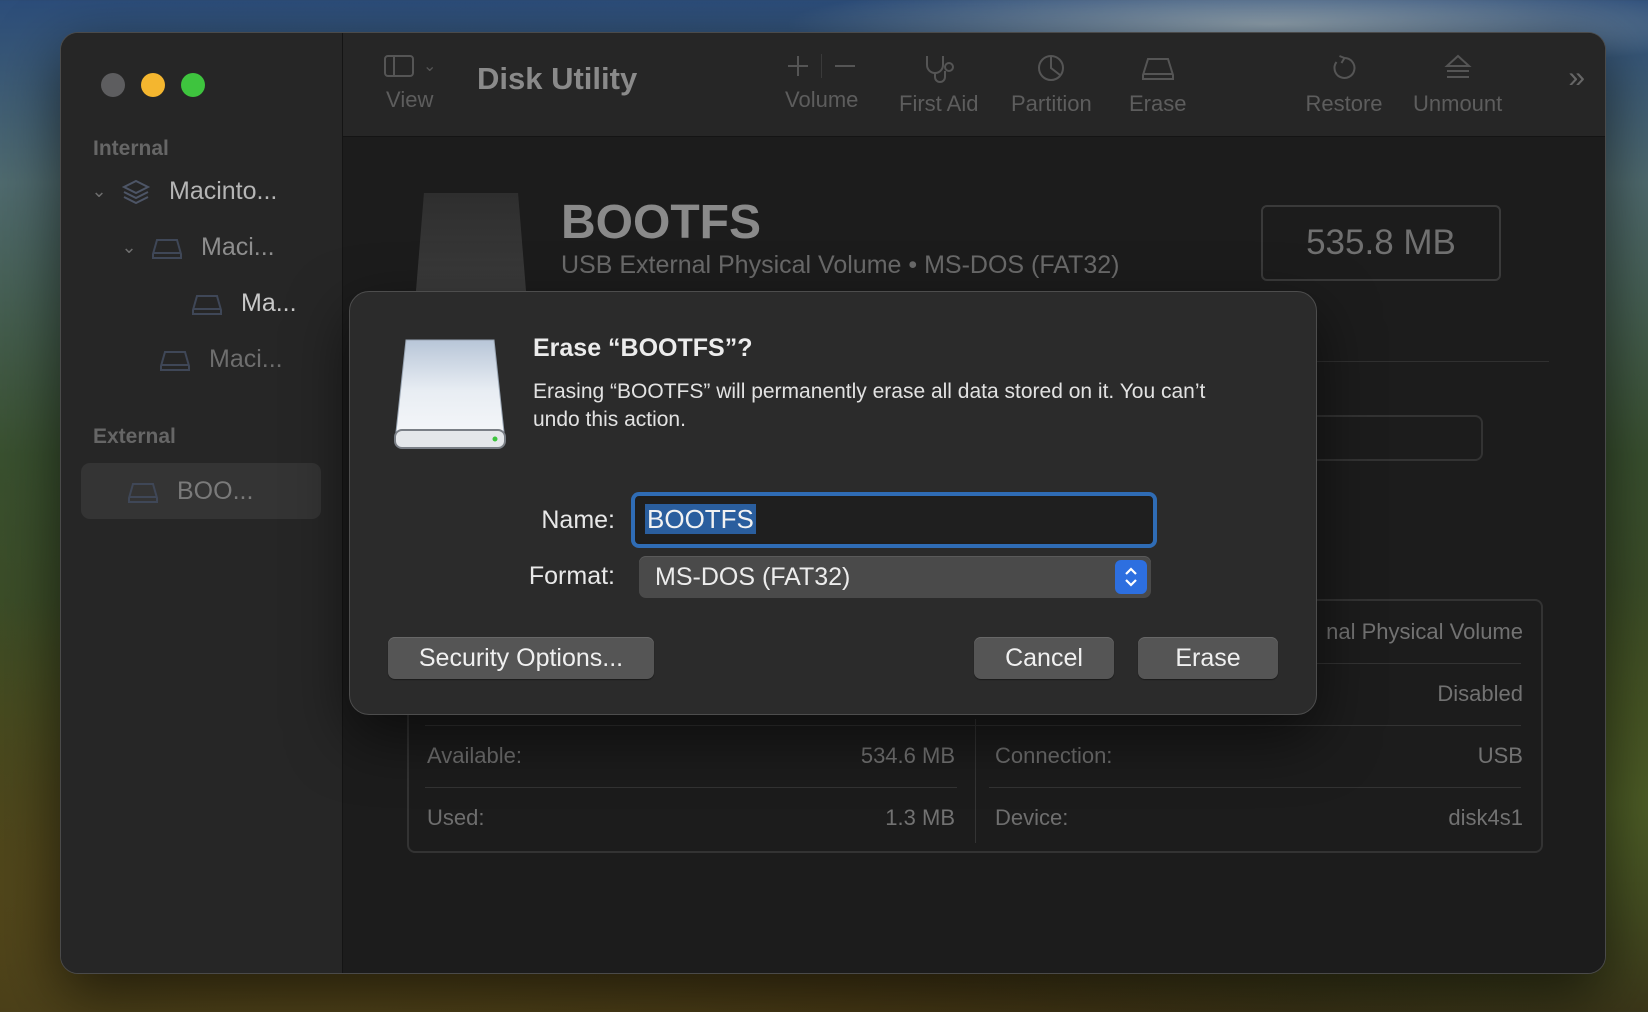 Image resolution: width=1648 pixels, height=1012 pixels. What do you see at coordinates (471, 248) in the screenshot?
I see `volume-drive-icon` at bounding box center [471, 248].